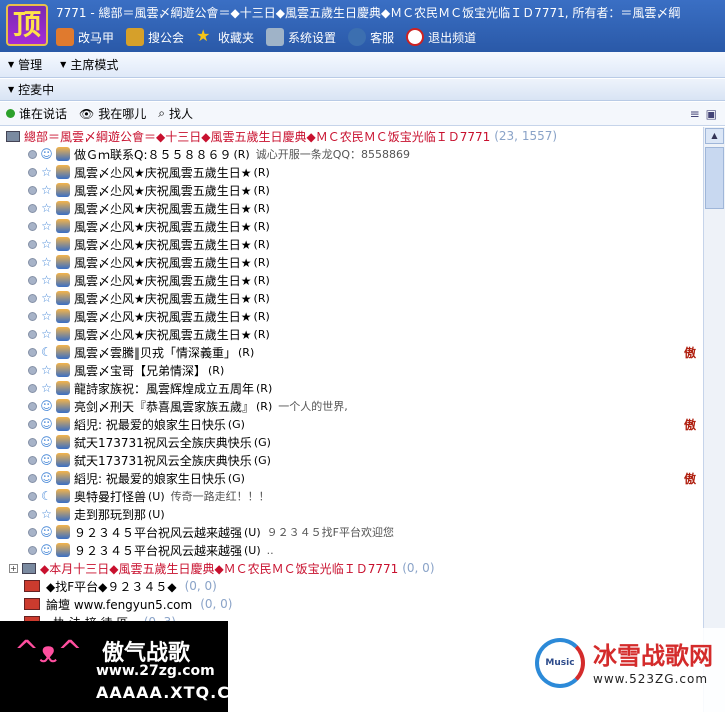  I want to click on member-row: ☺ 亮剑〆刑天『恭喜風雲家族五歲』 (R) 一个人的世界,, so click(351, 406).